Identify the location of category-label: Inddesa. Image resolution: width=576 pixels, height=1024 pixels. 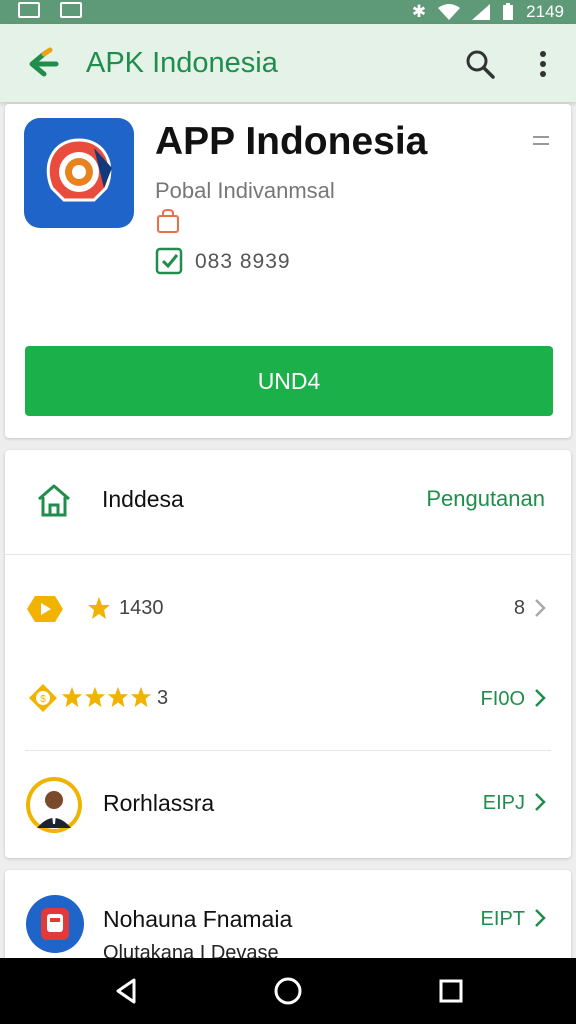
(143, 499).